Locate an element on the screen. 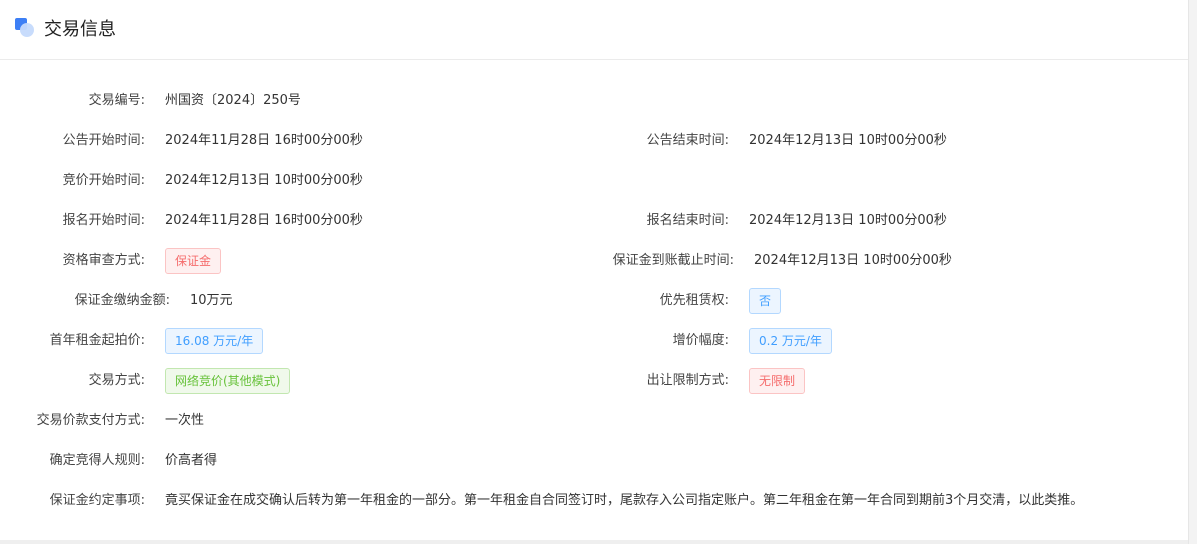 The height and width of the screenshot is (544, 1197). signup-start-value: 2024年11月28日 16时00分00秒 is located at coordinates (264, 220).